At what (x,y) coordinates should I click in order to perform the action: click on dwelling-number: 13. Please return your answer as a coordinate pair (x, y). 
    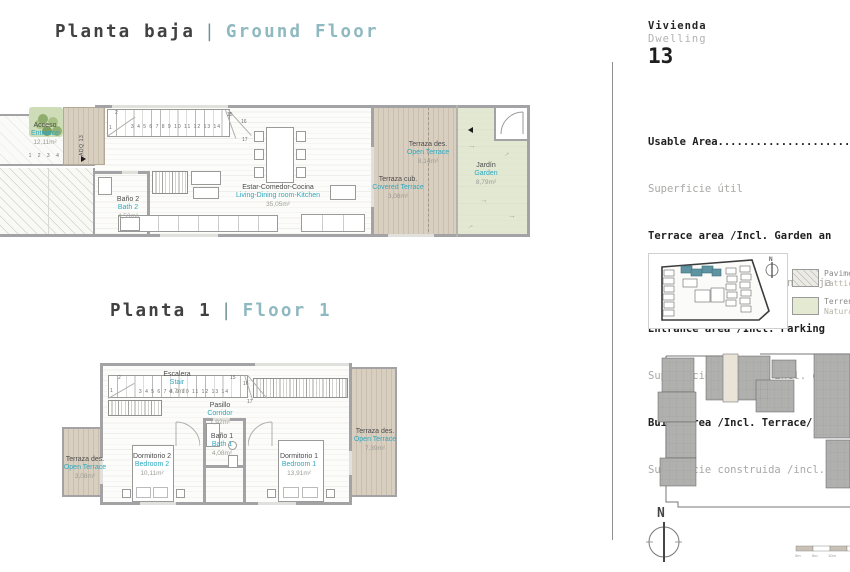
    Looking at the image, I should click on (661, 56).